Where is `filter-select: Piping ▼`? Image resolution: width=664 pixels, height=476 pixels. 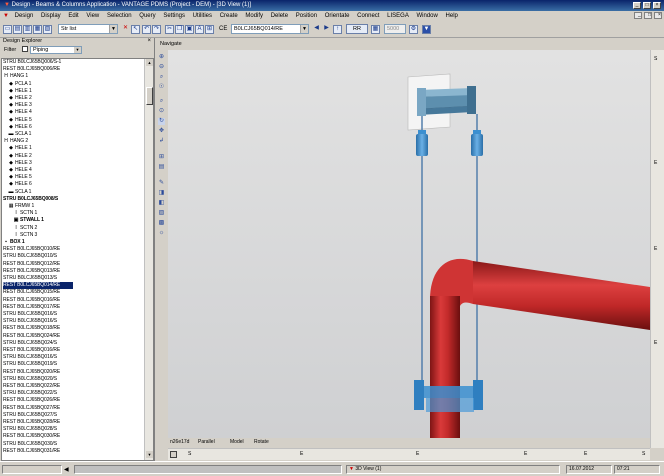
filter-select: Piping ▼ is located at coordinates (56, 50).